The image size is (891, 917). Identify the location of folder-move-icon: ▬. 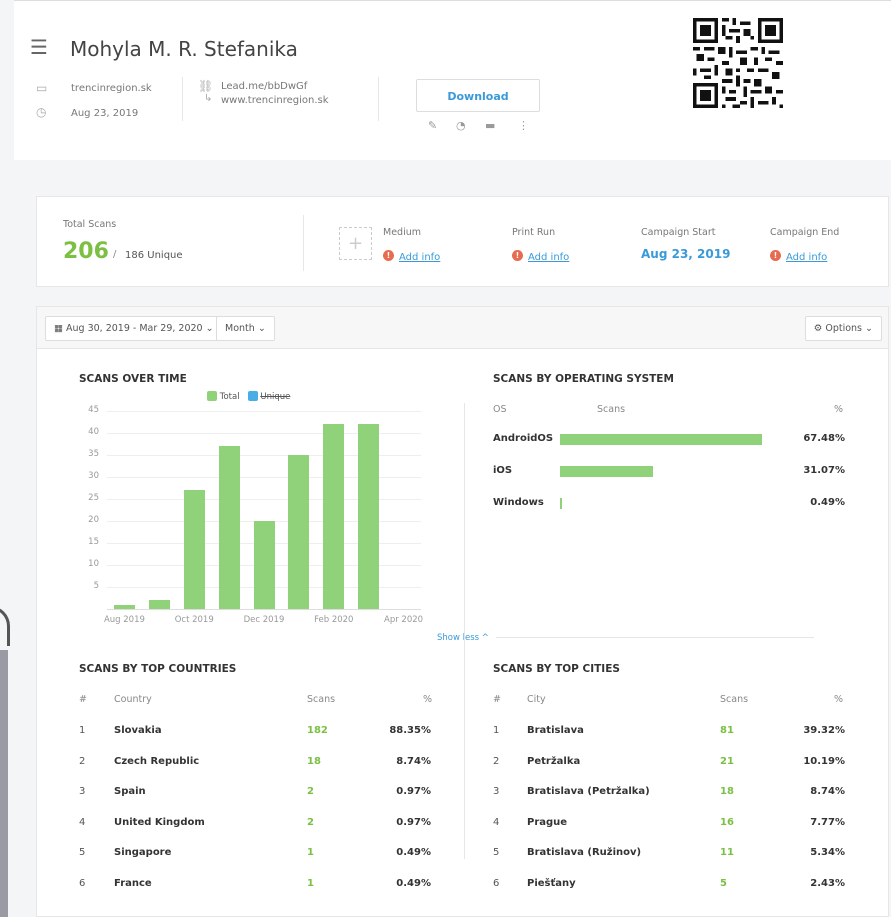
(490, 125).